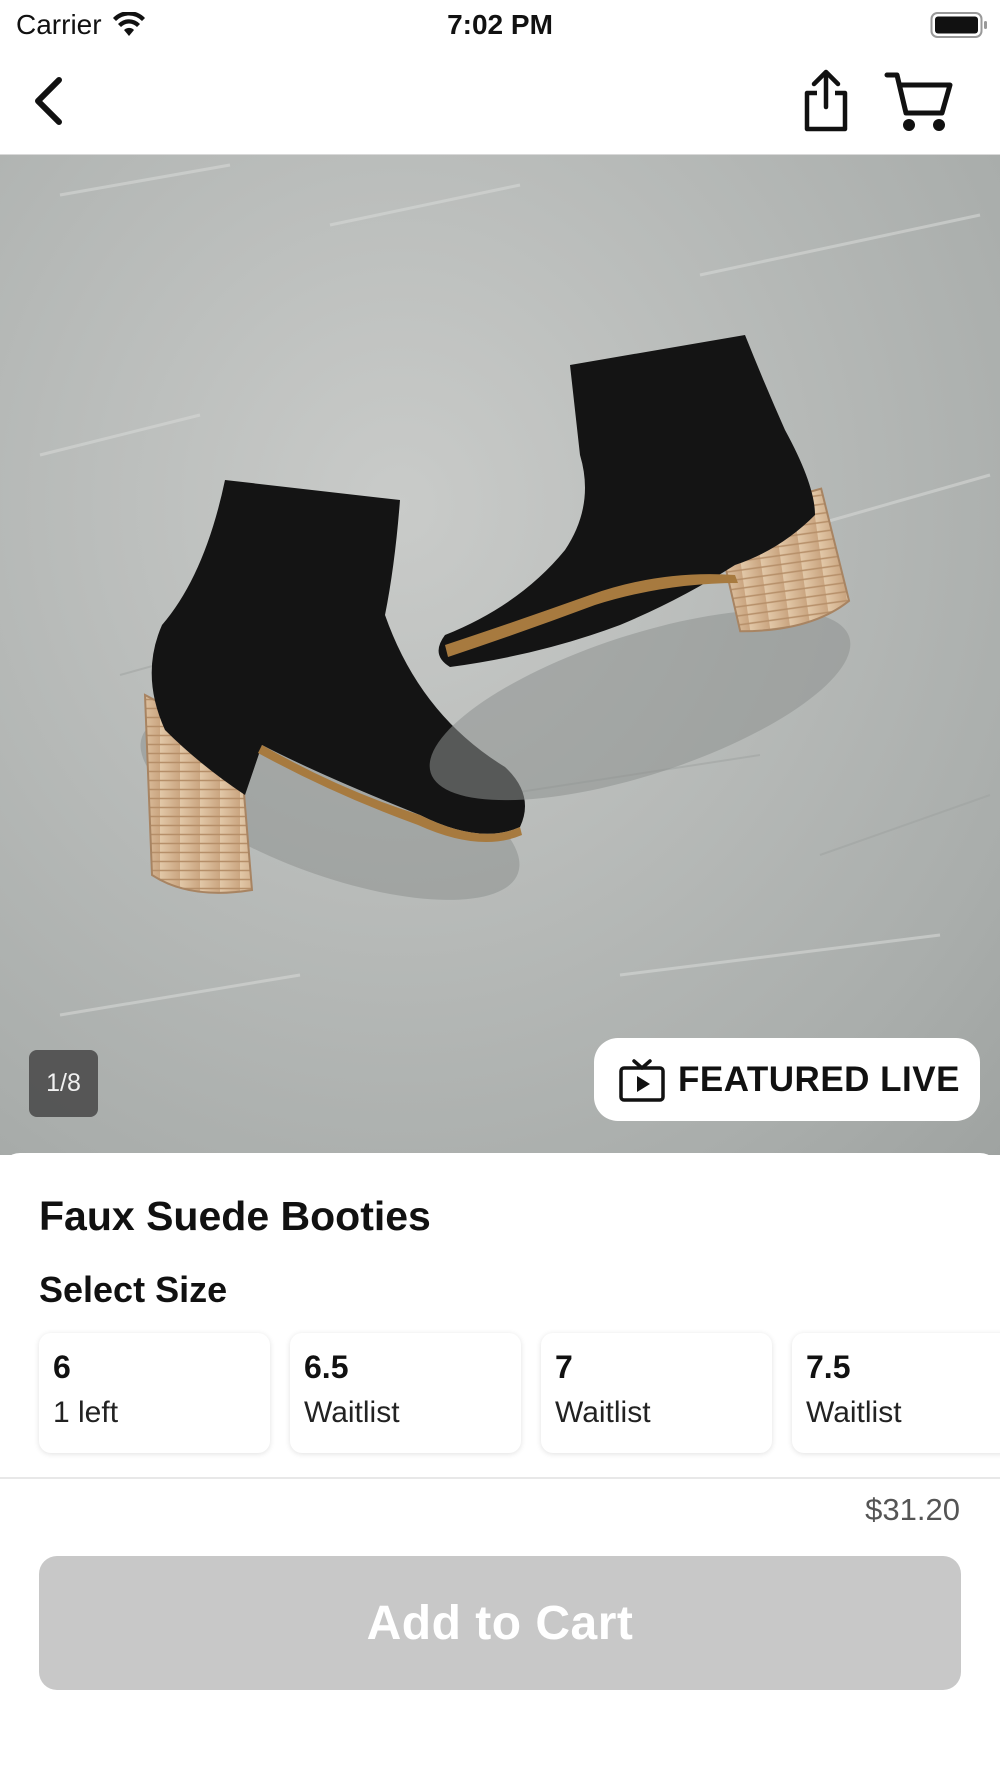  Describe the element at coordinates (642, 1080) in the screenshot. I see `tv-play-icon` at that location.